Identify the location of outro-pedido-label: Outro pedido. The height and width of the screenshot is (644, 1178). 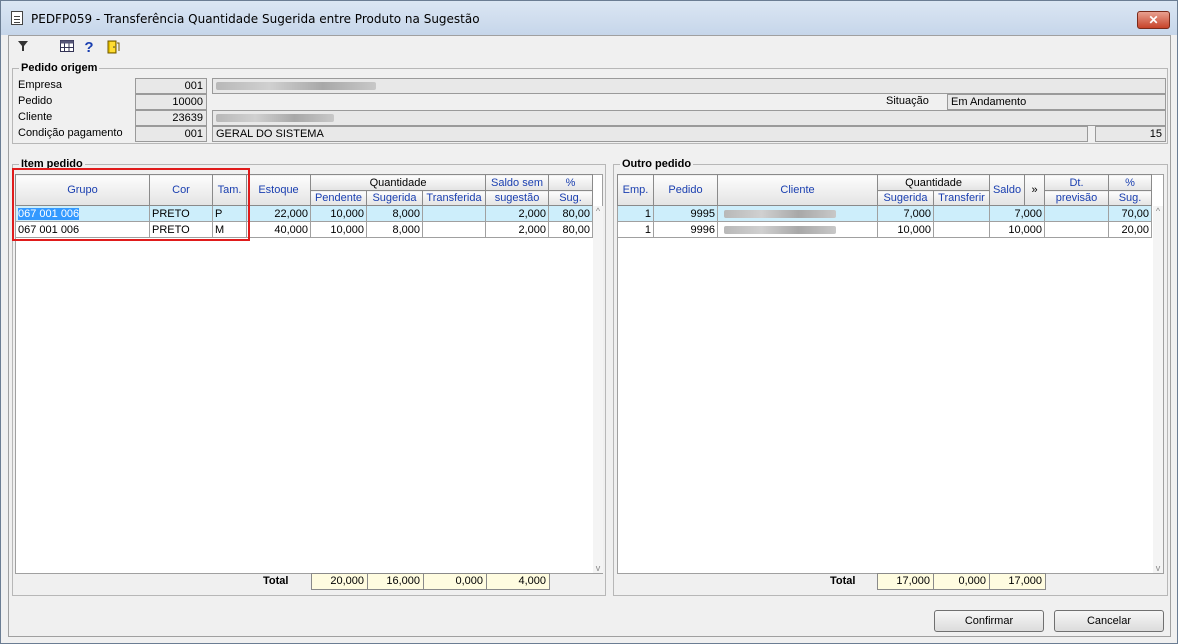
(657, 164).